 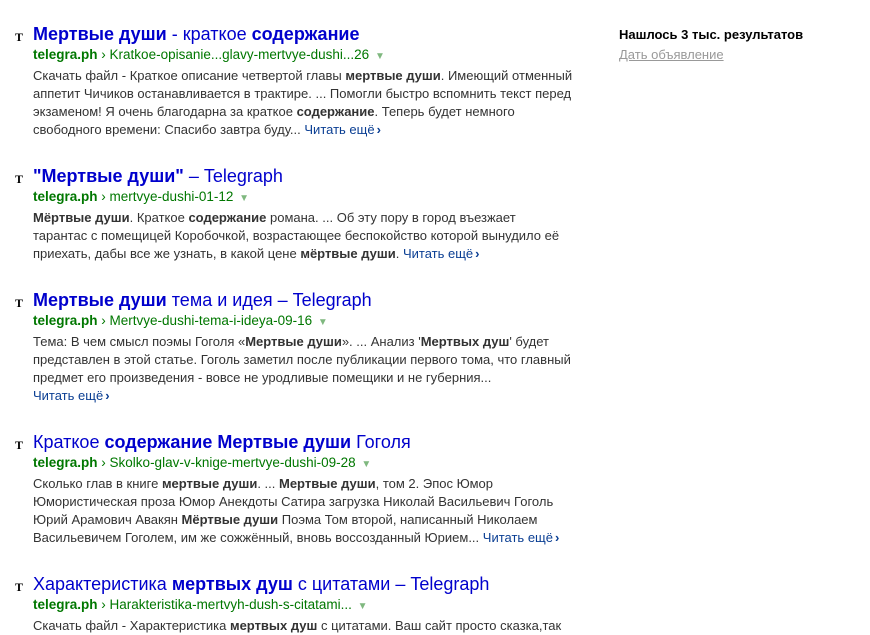 What do you see at coordinates (303, 198) in the screenshot?
I see `result-url: telegra.ph › mertvye-dushi-01-12 ▼` at bounding box center [303, 198].